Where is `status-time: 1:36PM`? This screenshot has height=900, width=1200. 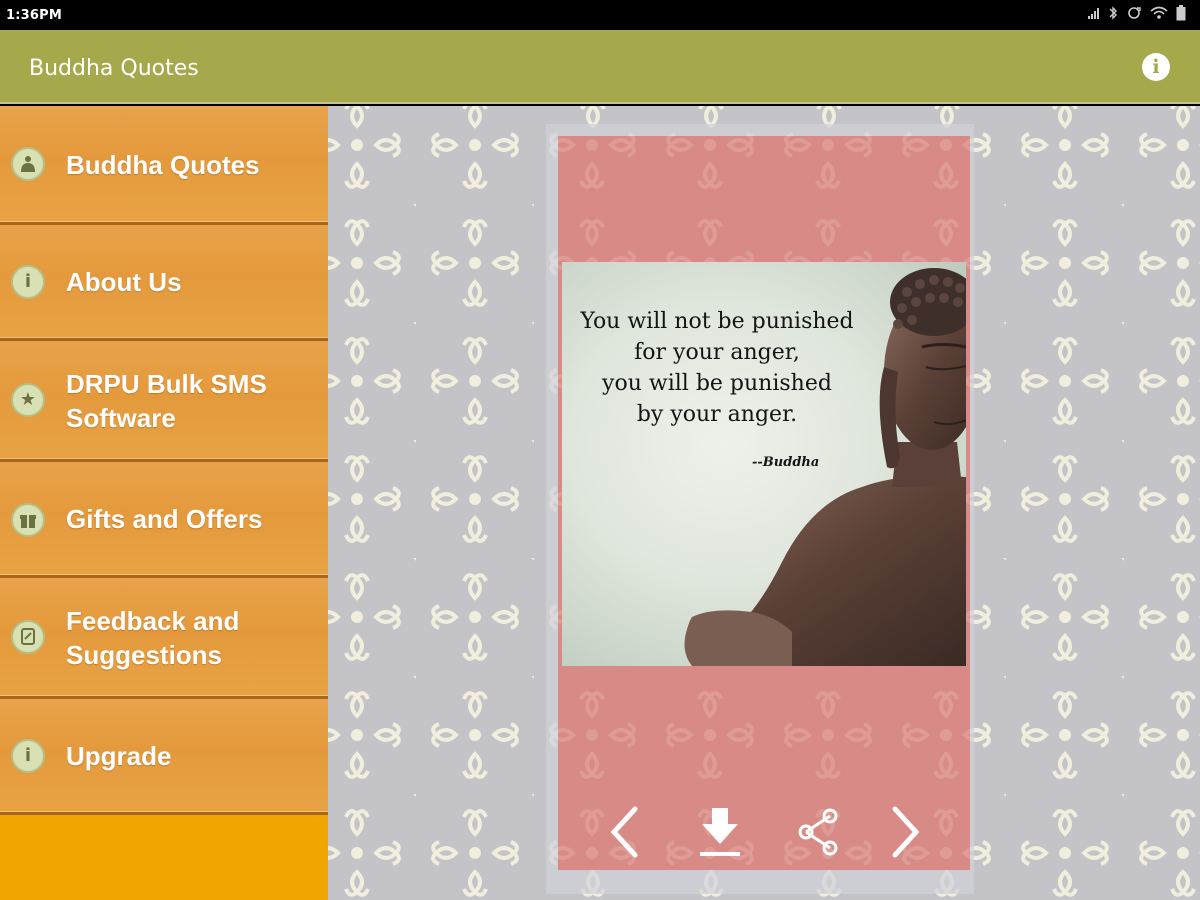 status-time: 1:36PM is located at coordinates (34, 15).